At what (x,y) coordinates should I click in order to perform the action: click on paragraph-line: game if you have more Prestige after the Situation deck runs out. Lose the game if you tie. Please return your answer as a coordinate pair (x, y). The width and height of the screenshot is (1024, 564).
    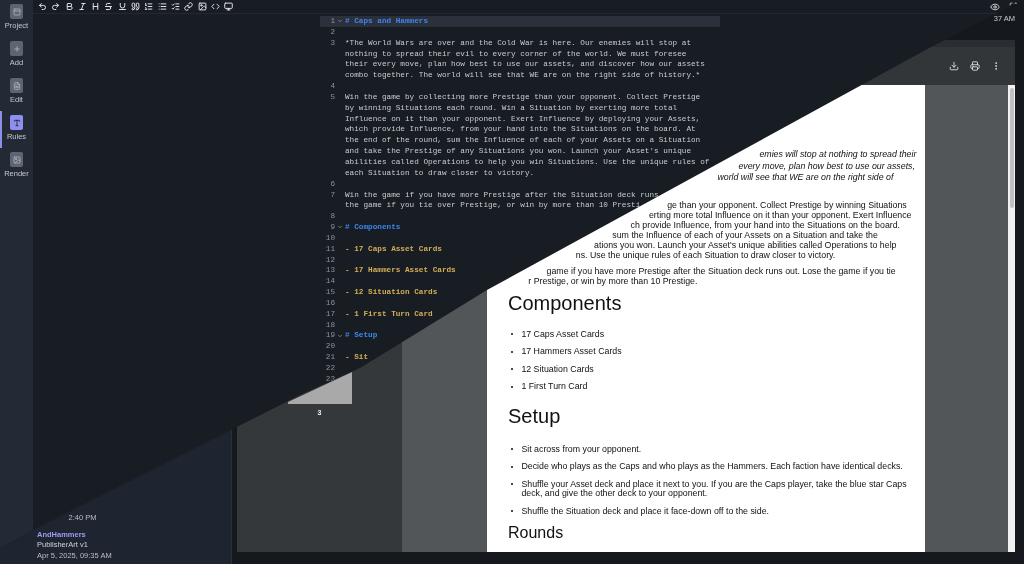
    Looking at the image, I should click on (721, 270).